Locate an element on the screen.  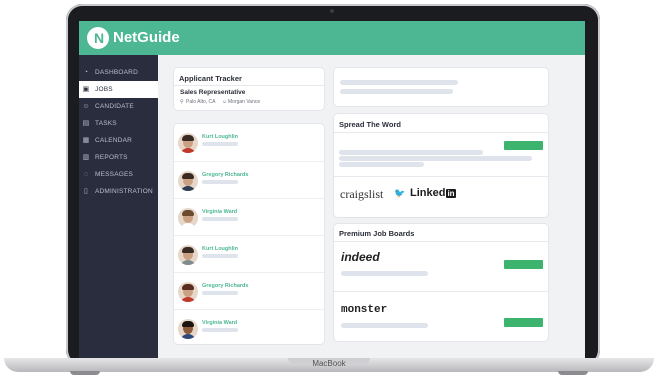
linkedin-logo: Linked in is located at coordinates (433, 193).